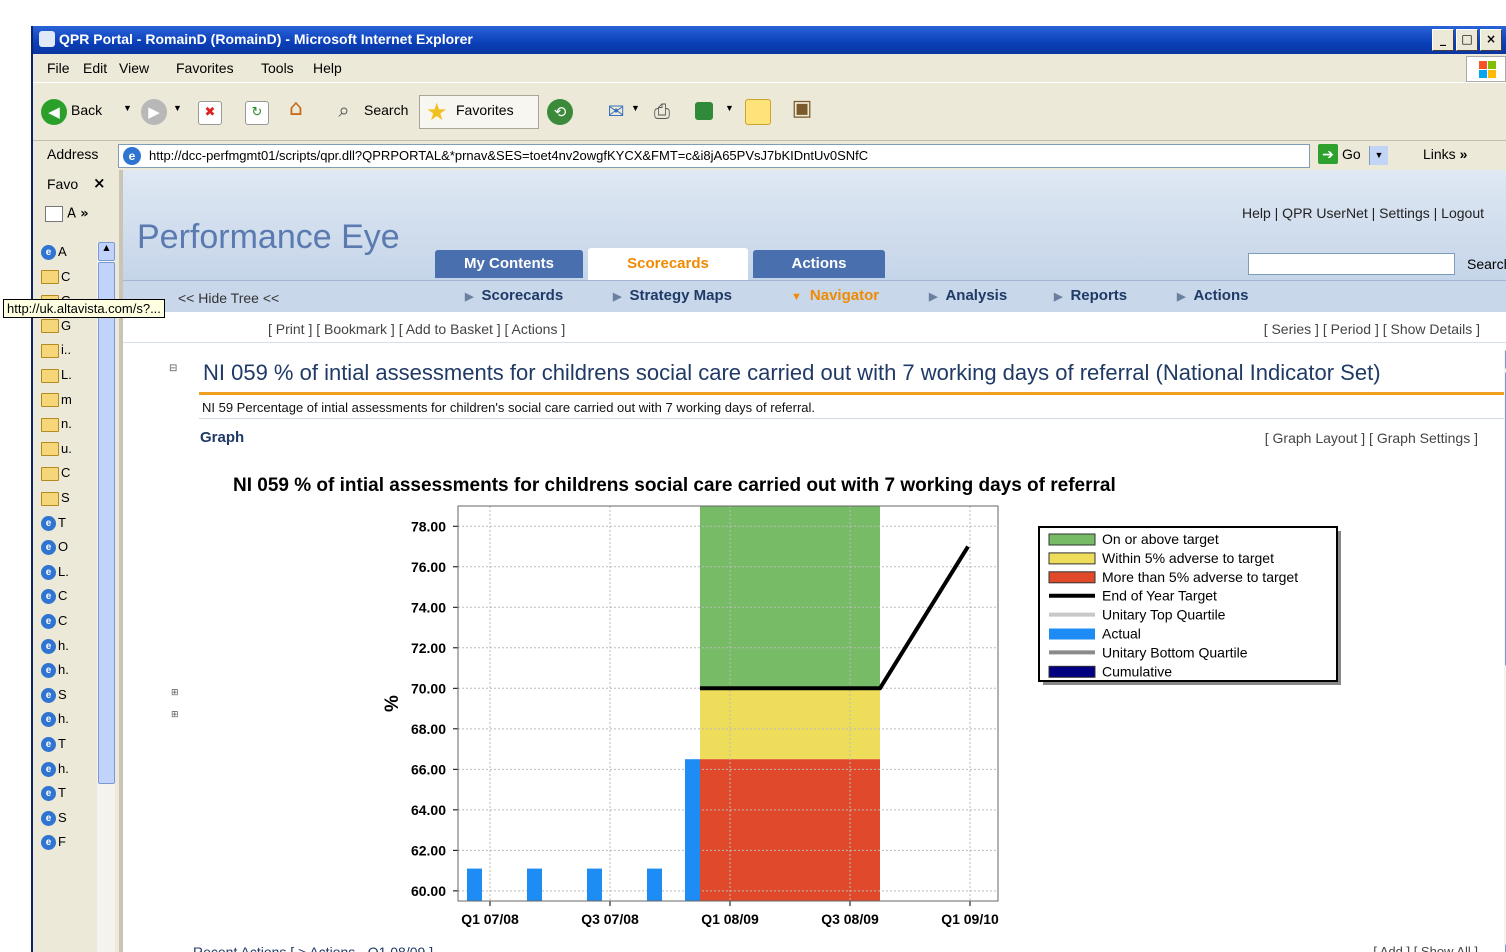 This screenshot has height=952, width=1506. Describe the element at coordinates (95, 68) in the screenshot. I see `menu-edit: Edit` at that location.